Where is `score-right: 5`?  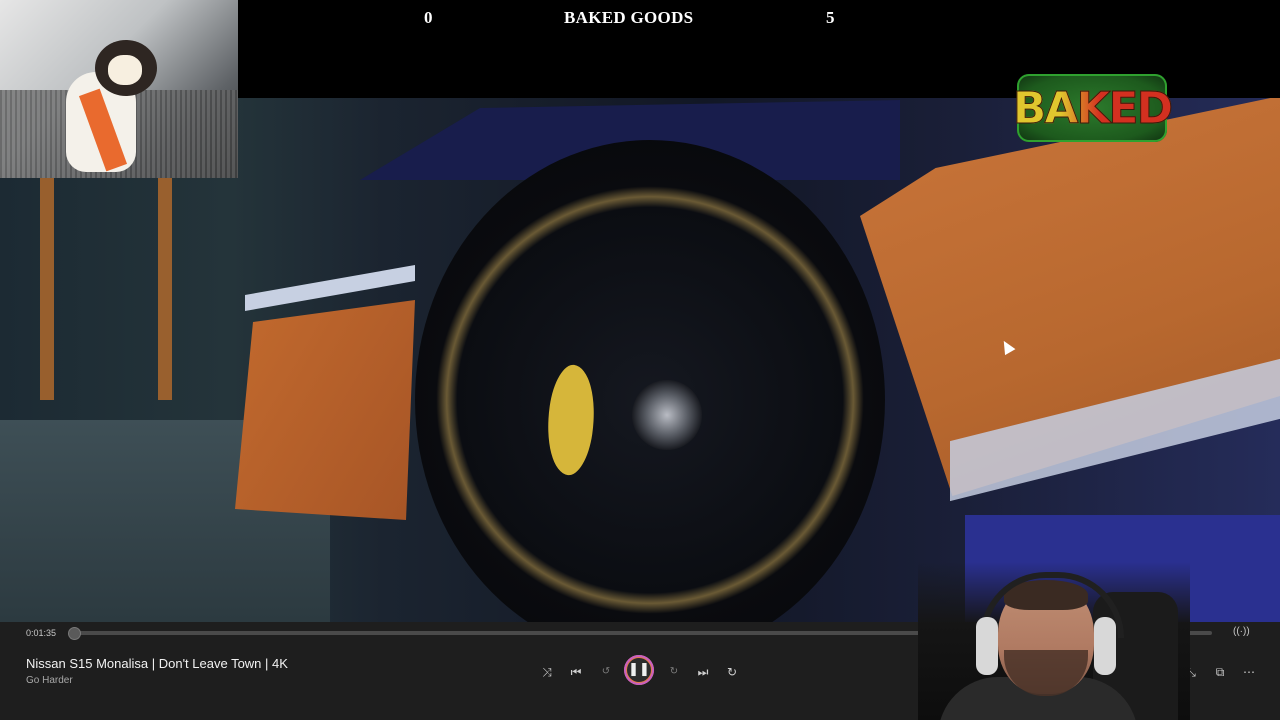 score-right: 5 is located at coordinates (830, 17).